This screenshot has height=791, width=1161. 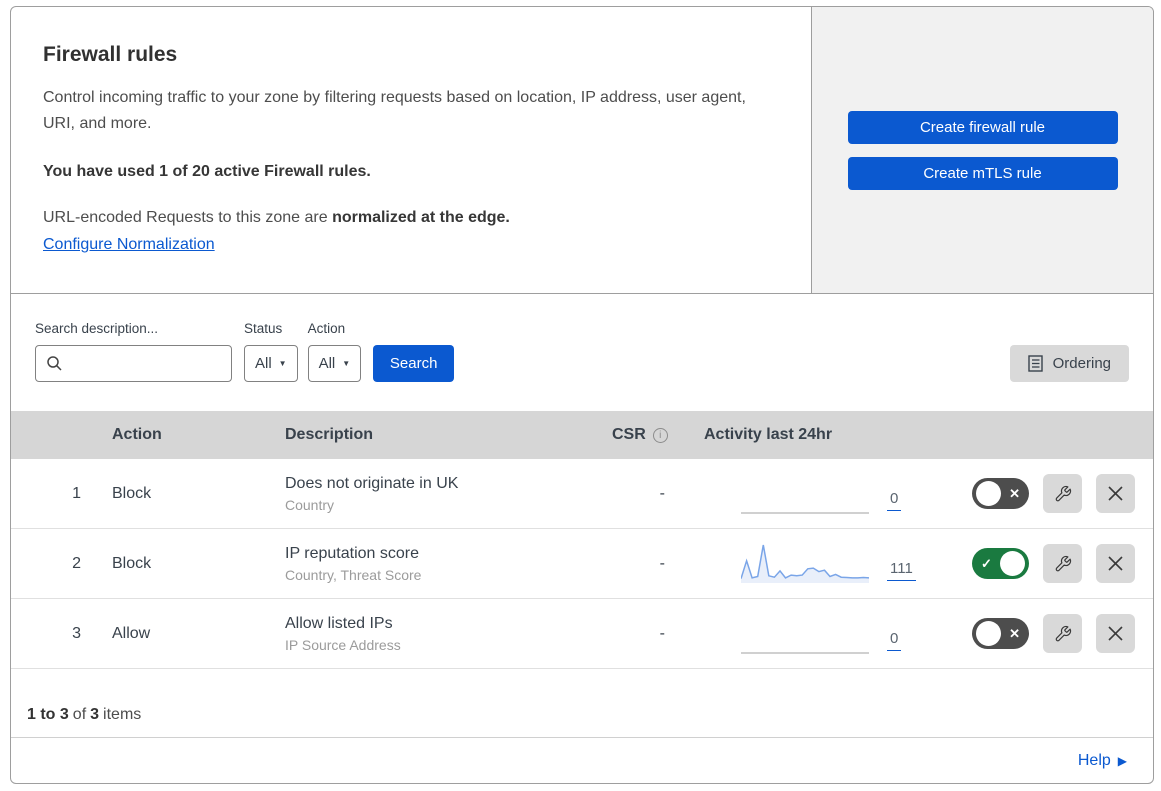 I want to click on rule-description: Allow listed IPs, so click(x=339, y=623).